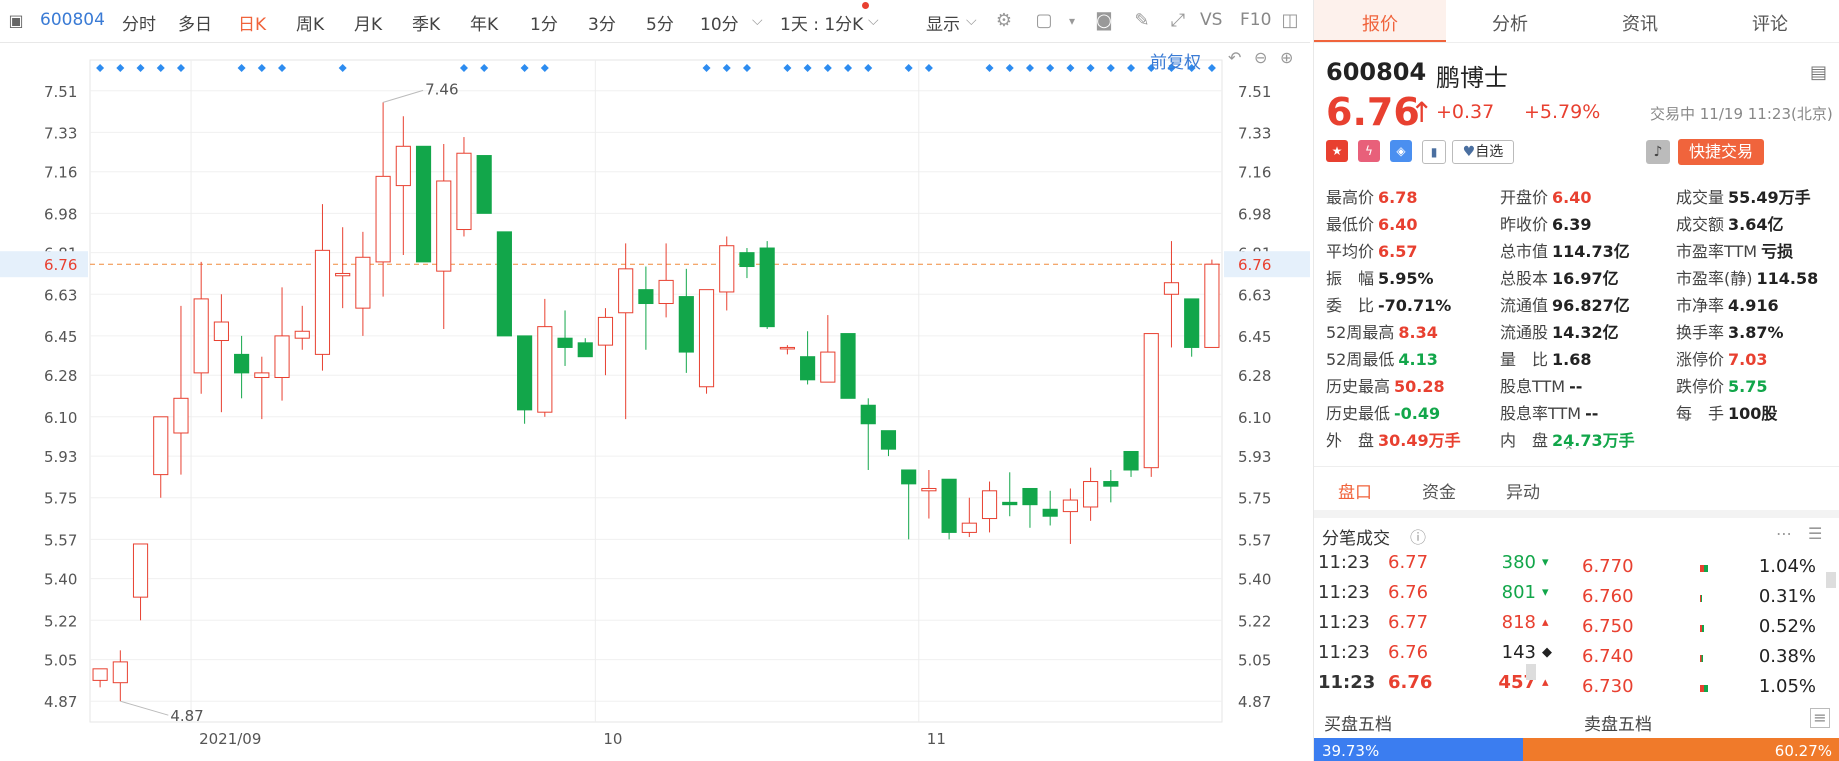 The image size is (1839, 761). What do you see at coordinates (1748, 386) in the screenshot?
I see `stat-value: 5.75` at bounding box center [1748, 386].